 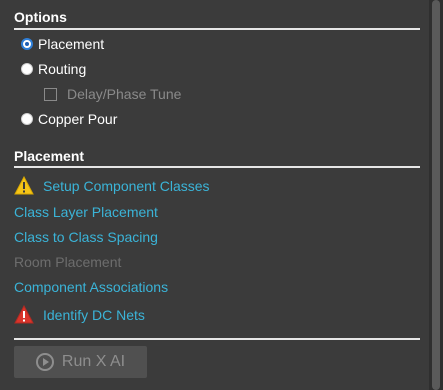 I want to click on warning-icon, so click(x=24, y=185).